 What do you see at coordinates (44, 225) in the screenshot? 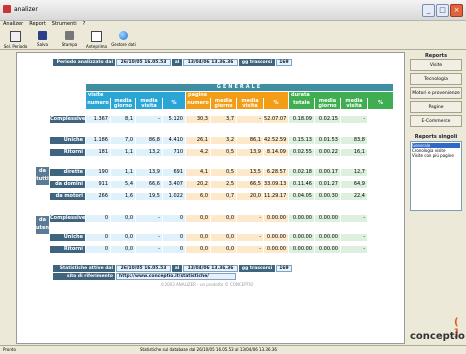
I see `ignoti-label: da utenti` at bounding box center [44, 225].